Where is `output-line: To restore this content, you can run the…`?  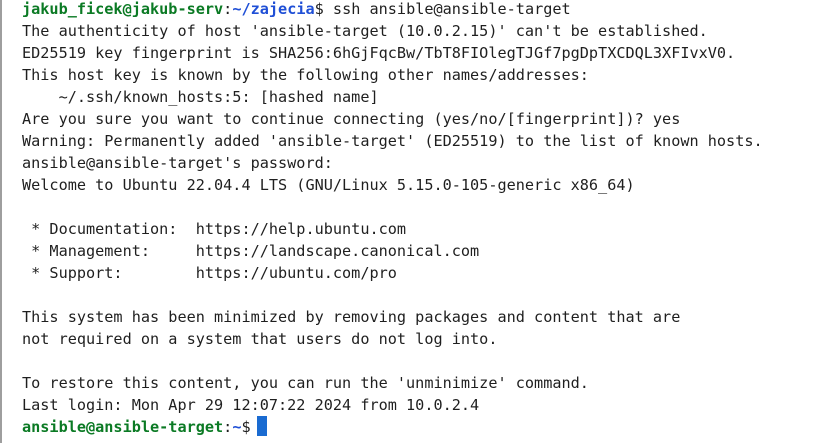
output-line: To restore this content, you can run the… is located at coordinates (305, 383).